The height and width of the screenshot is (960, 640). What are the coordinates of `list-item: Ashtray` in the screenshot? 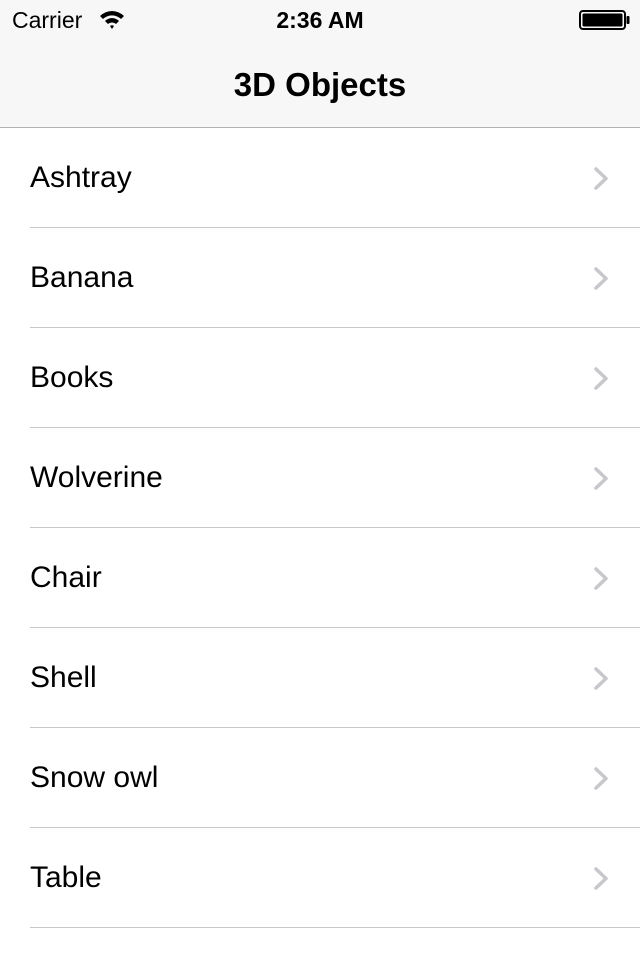 It's located at (320, 178).